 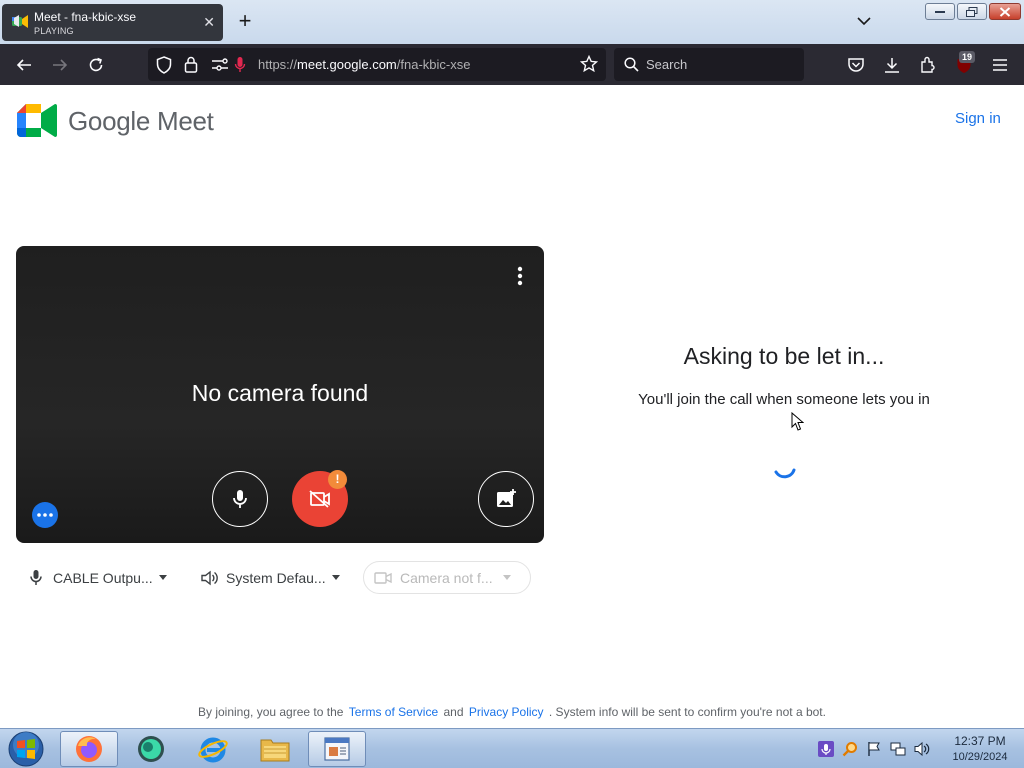 What do you see at coordinates (337, 479) in the screenshot?
I see `camera-warning-badge: !` at bounding box center [337, 479].